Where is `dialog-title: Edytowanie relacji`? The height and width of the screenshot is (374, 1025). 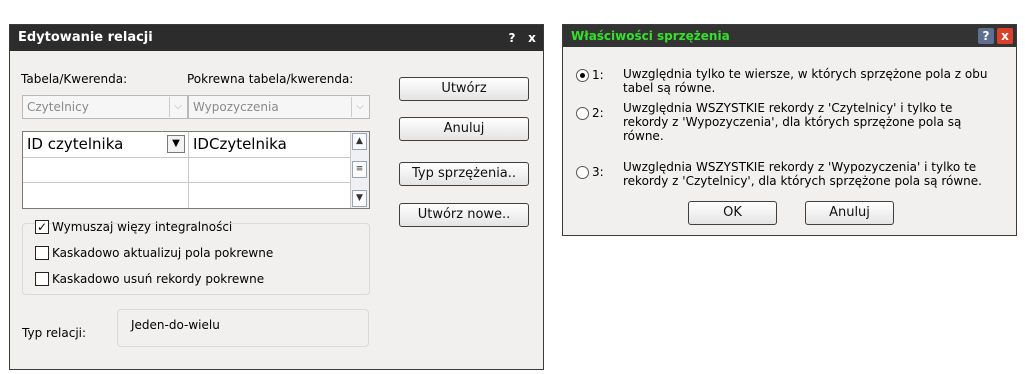 dialog-title: Edytowanie relacji is located at coordinates (85, 37).